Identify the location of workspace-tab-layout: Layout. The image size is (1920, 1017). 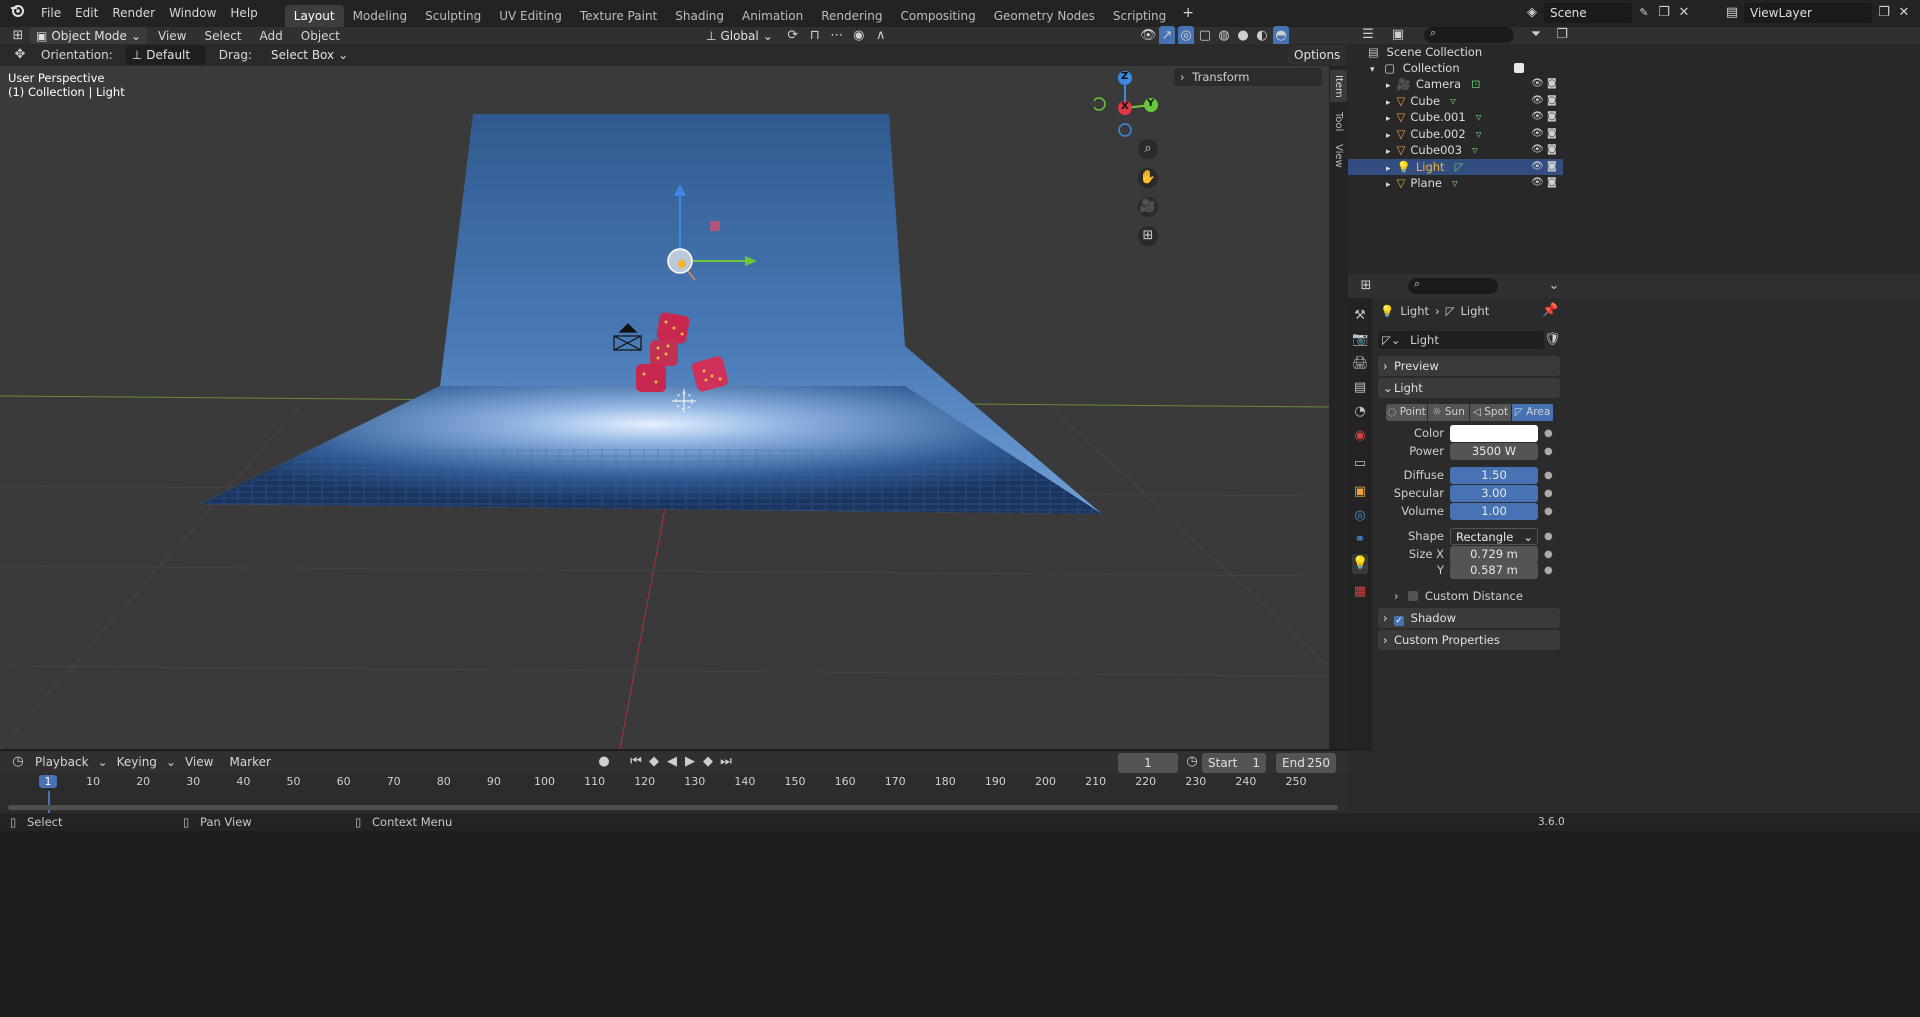
(314, 16).